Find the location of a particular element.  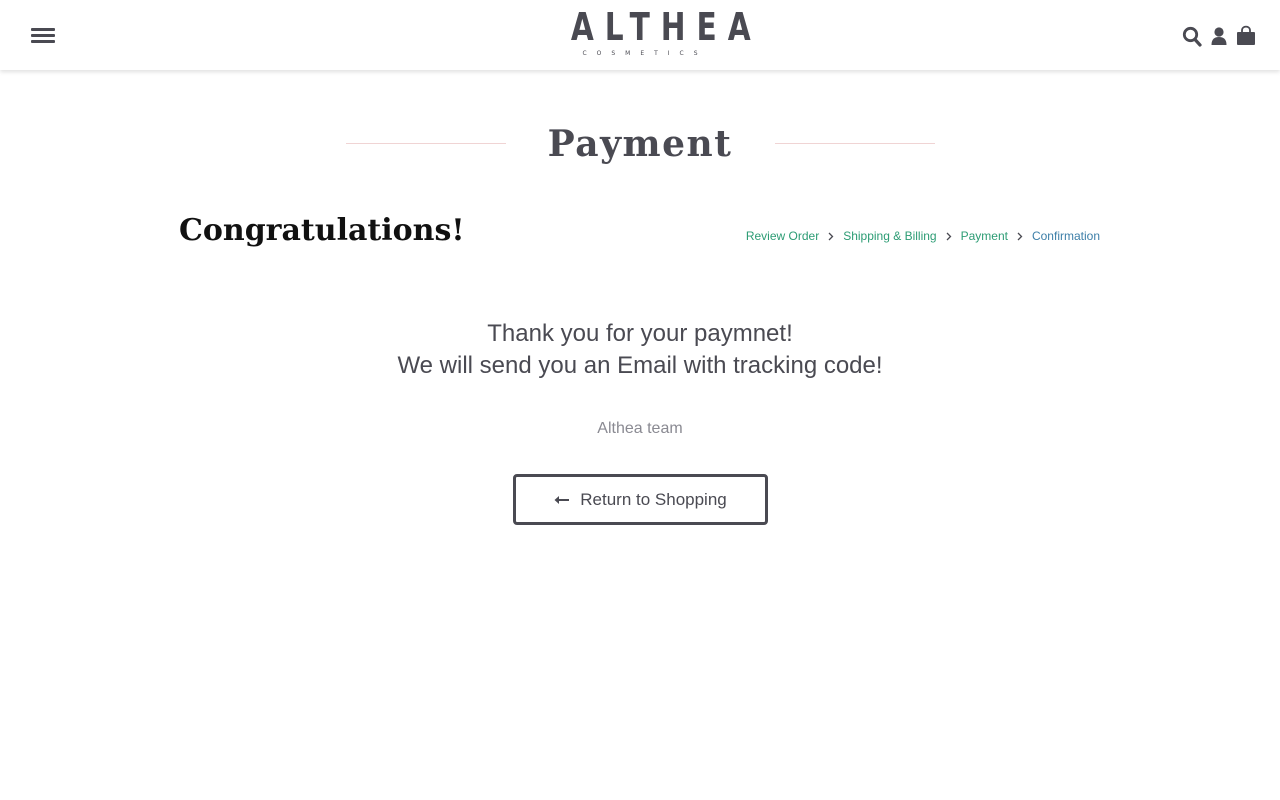

althea-logo: ALTHEA COSMETICS is located at coordinates (651, 34).